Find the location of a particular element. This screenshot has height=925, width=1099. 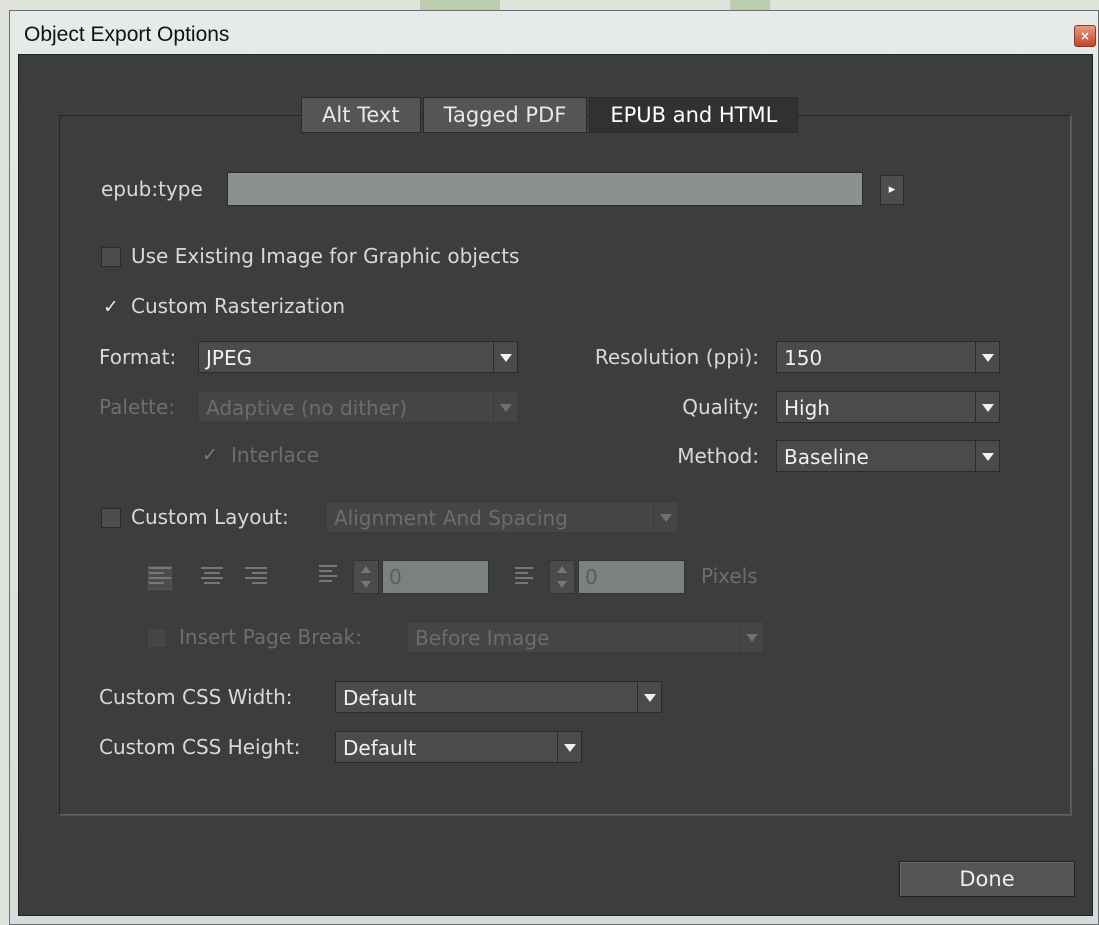

space-before-icon is located at coordinates (328, 576).